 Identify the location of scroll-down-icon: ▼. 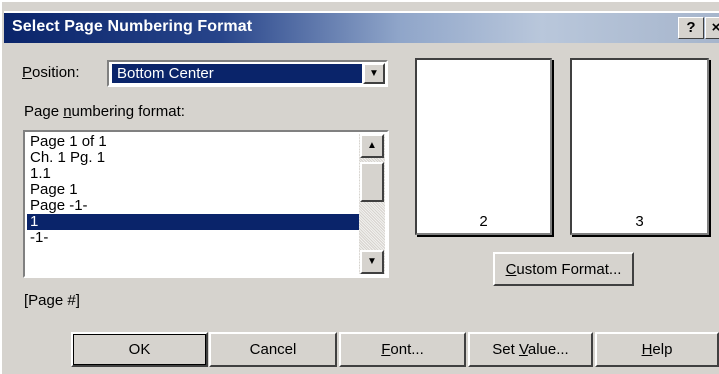
(372, 262).